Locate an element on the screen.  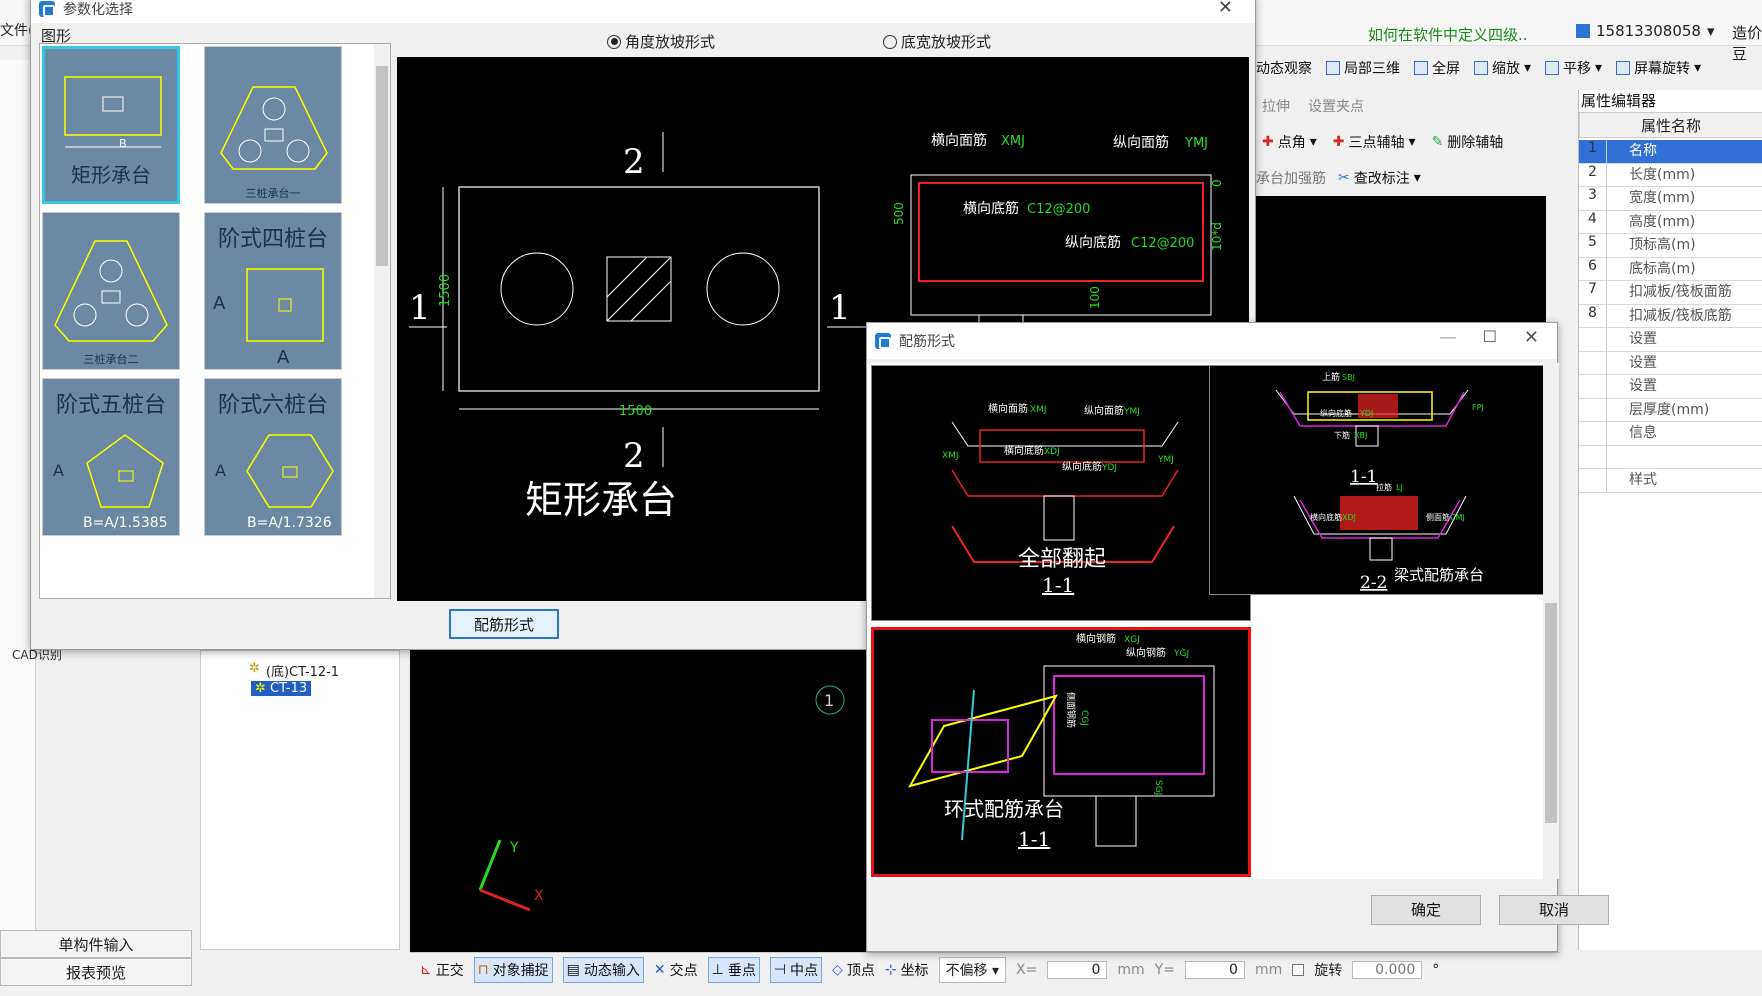
reinforce-form-button: 配筋形式 is located at coordinates (504, 624).